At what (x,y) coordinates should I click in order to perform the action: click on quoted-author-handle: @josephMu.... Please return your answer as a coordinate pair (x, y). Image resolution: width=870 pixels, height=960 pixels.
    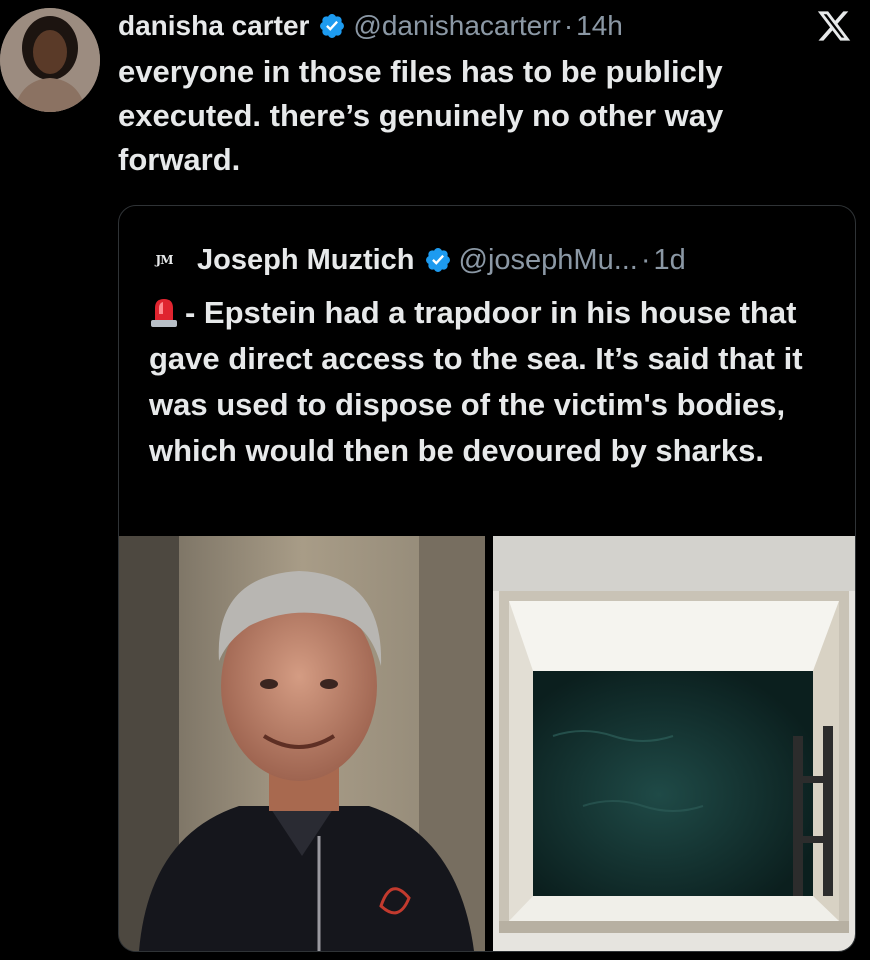
    Looking at the image, I should click on (548, 260).